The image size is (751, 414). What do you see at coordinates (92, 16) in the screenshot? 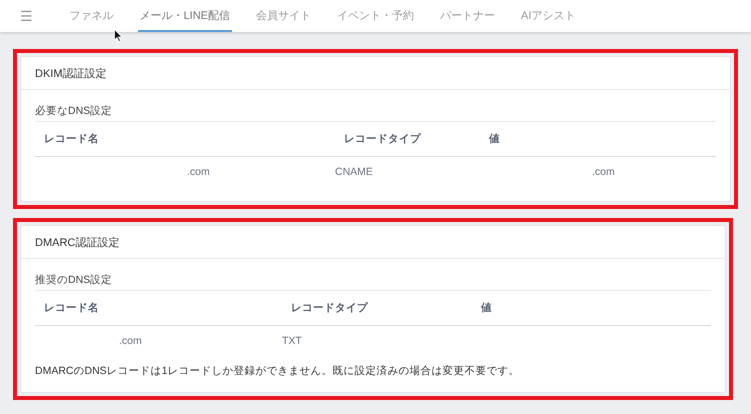
I see `nav-tab: ファネル` at bounding box center [92, 16].